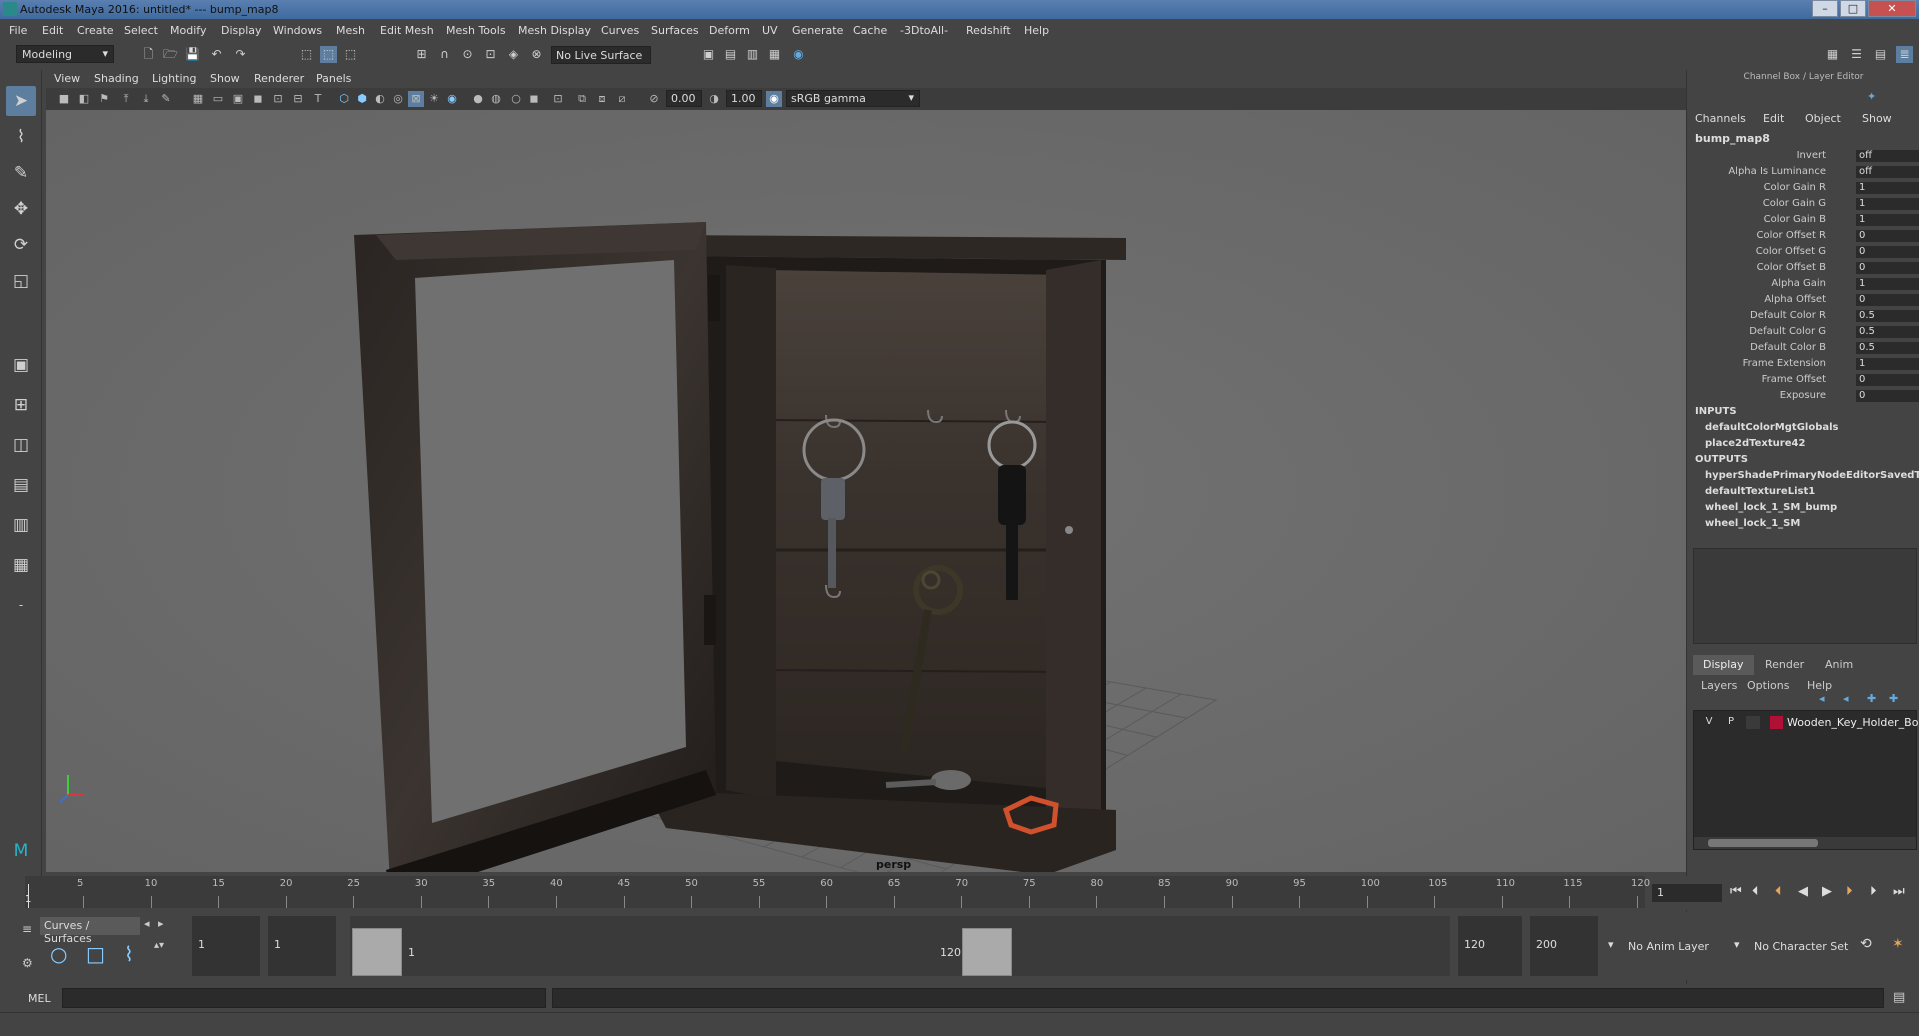 The width and height of the screenshot is (1919, 1036). I want to click on panel-menu-lighting: Lighting, so click(174, 78).